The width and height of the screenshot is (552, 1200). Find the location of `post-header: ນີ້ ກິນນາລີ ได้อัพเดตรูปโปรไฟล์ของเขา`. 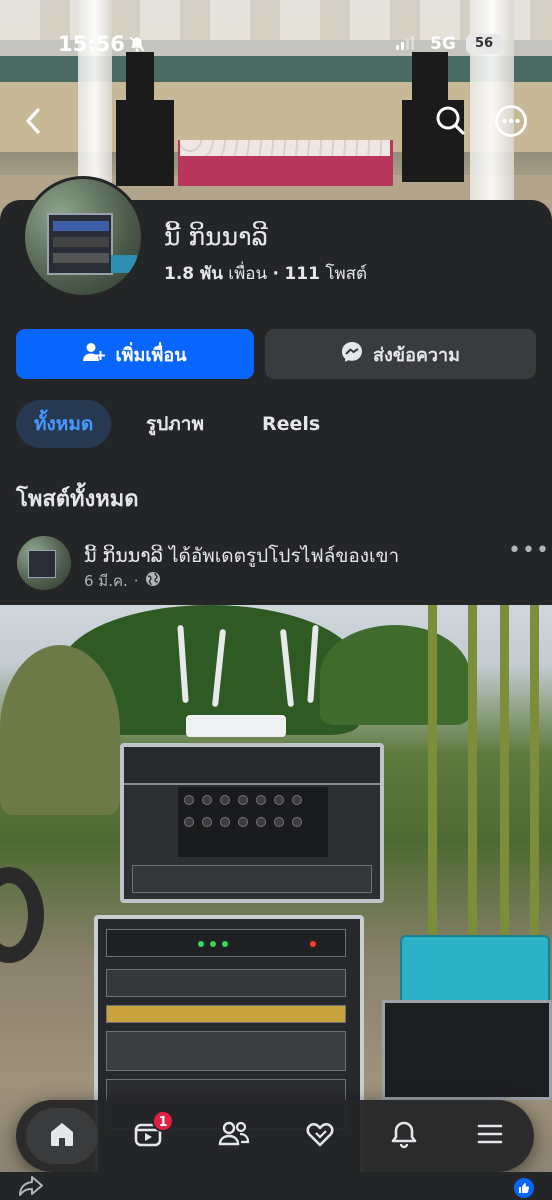

post-header: ນີ້ ກິນນາລີ ได้อัพเดตรูปโปรไฟล์ของเขา is located at coordinates (241, 556).